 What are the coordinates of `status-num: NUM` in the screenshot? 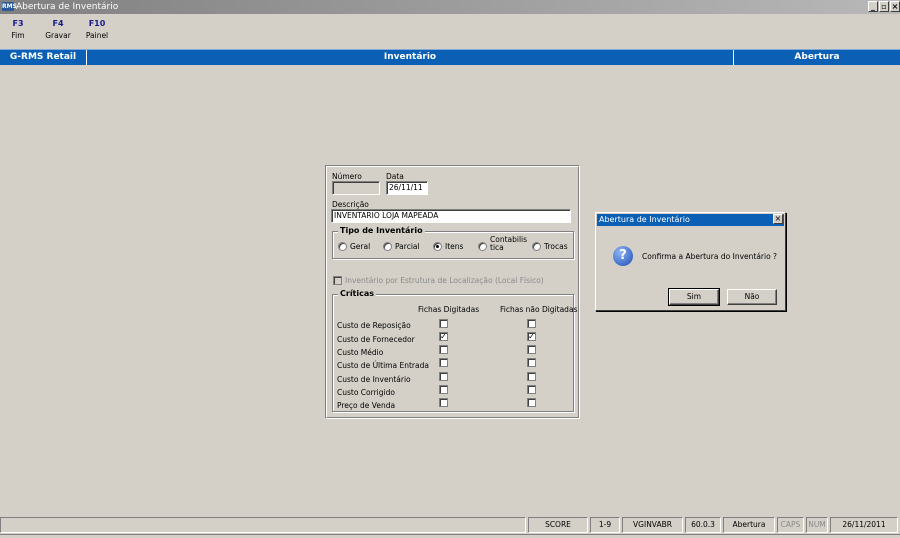 It's located at (817, 525).